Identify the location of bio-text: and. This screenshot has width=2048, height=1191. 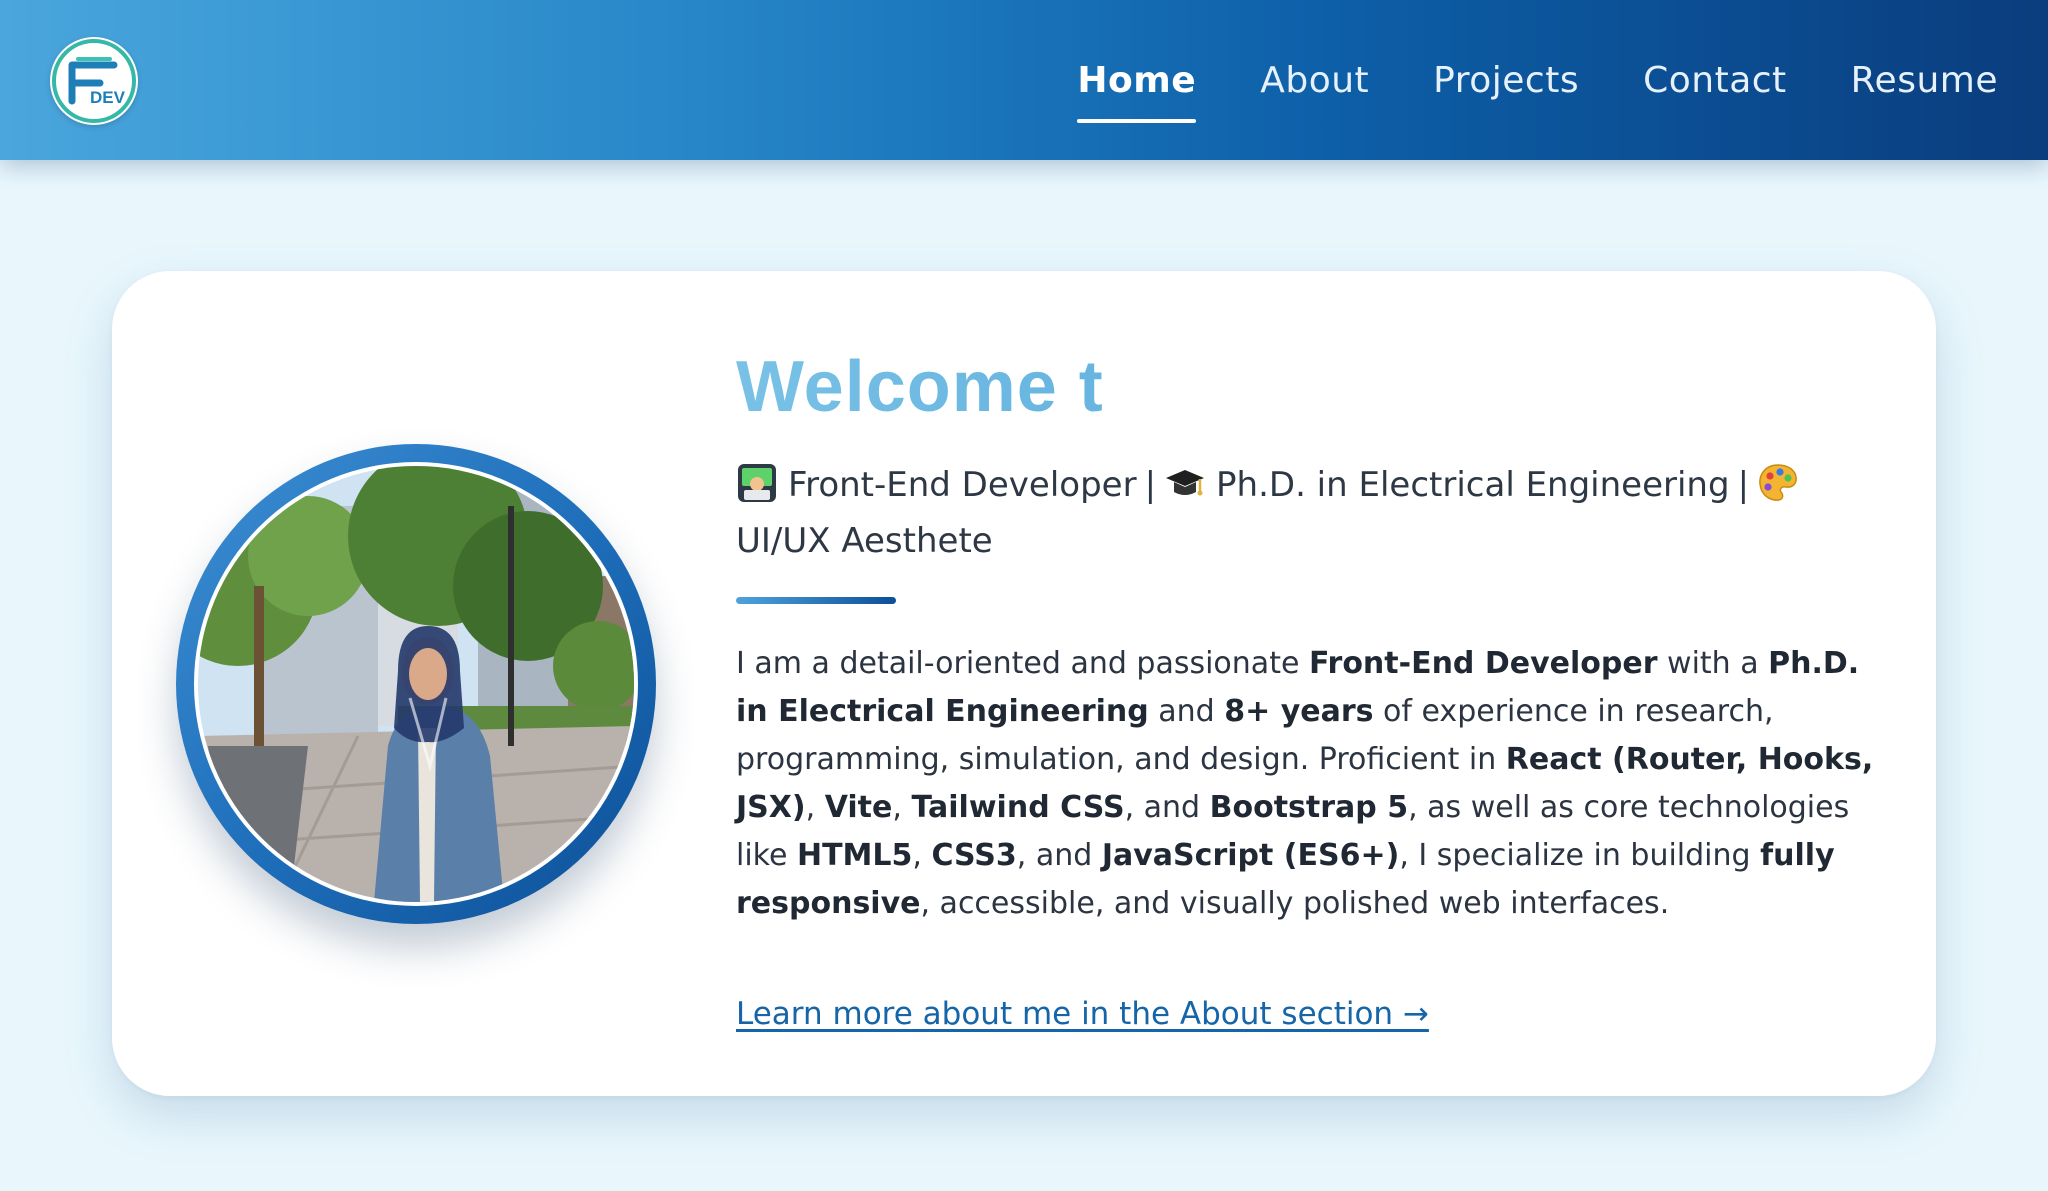
(1186, 711).